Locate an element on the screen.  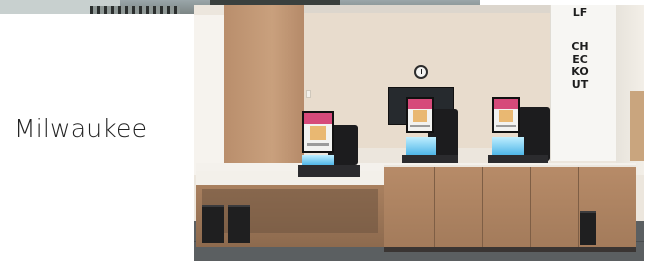
counter-cabinet is located at coordinates (510, 206).